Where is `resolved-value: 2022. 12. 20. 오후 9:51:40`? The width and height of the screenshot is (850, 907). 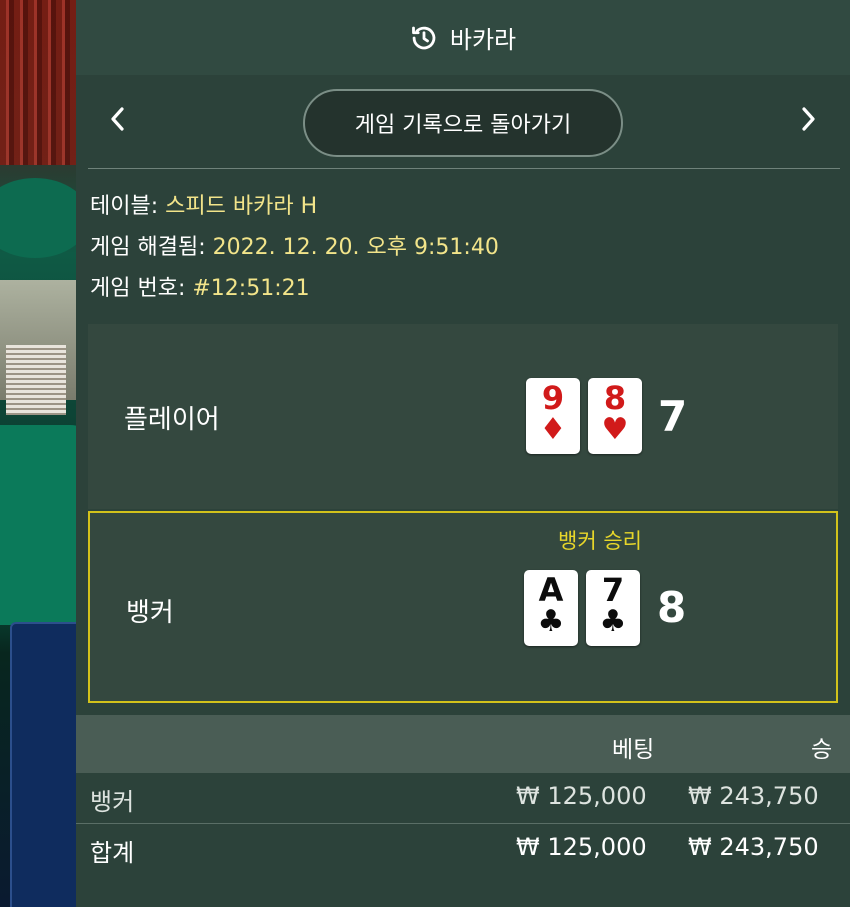
resolved-value: 2022. 12. 20. 오후 9:51:40 is located at coordinates (355, 247).